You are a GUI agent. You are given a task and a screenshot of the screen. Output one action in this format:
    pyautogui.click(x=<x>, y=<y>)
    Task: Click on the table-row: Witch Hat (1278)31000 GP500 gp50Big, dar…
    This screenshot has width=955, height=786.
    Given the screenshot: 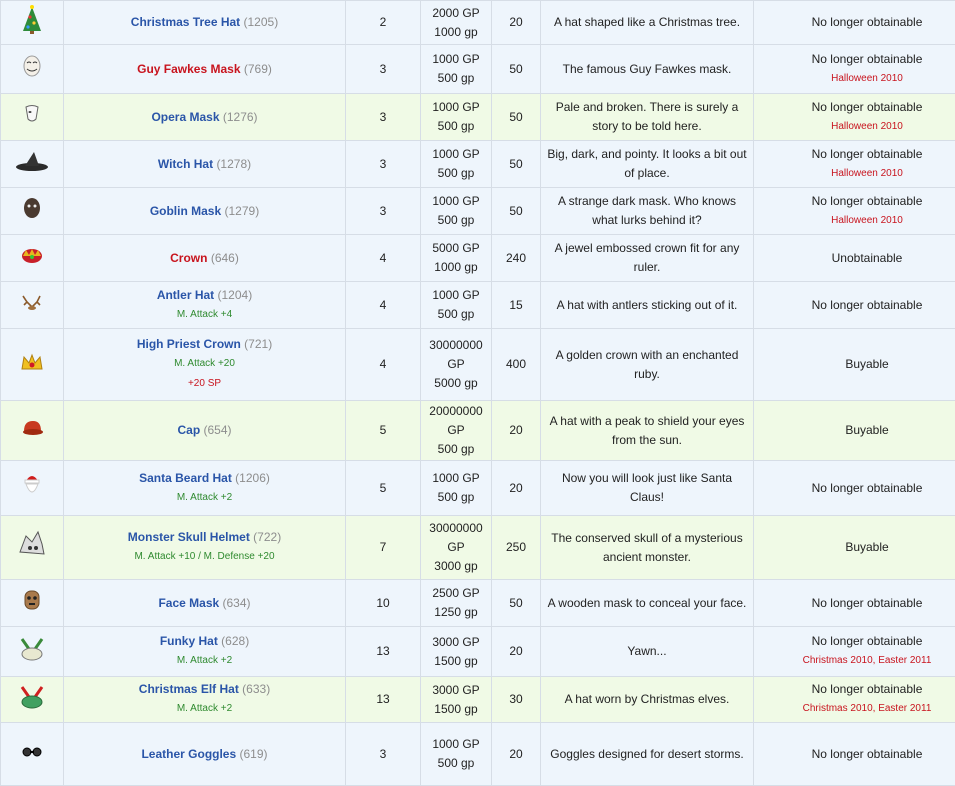 What is the action you would take?
    pyautogui.click(x=478, y=164)
    